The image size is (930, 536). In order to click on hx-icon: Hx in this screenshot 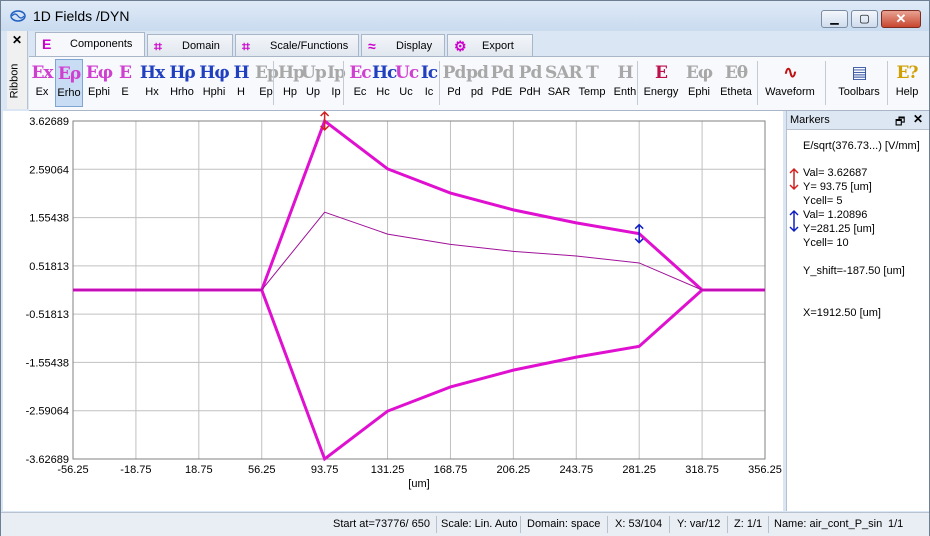, I will do `click(152, 73)`.